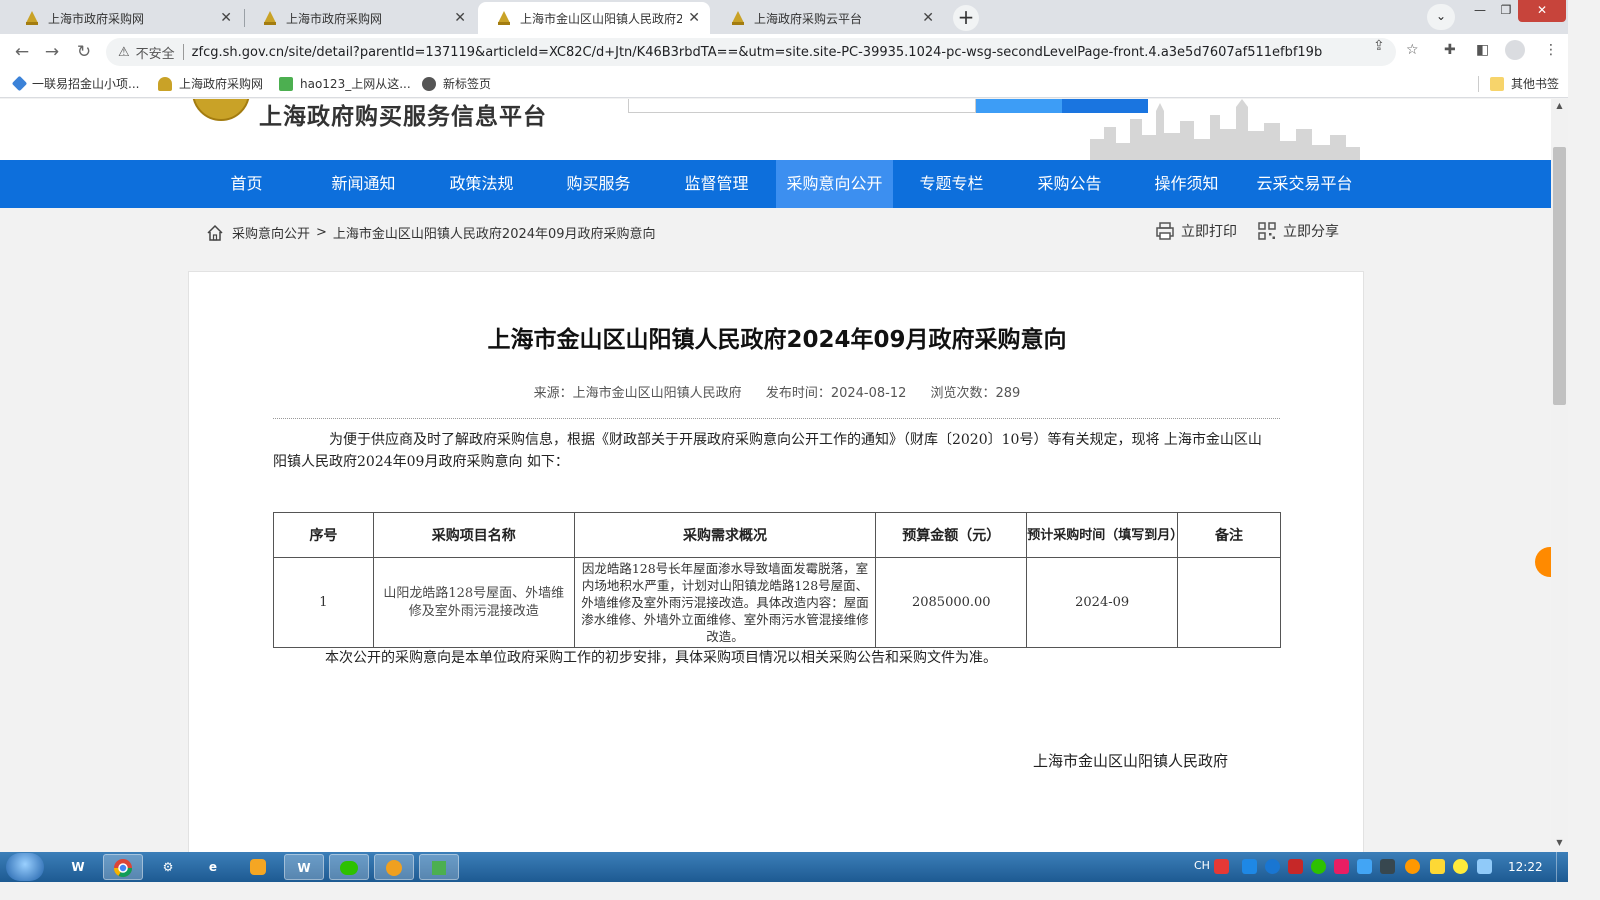 The width and height of the screenshot is (1600, 900). What do you see at coordinates (271, 232) in the screenshot?
I see `breadcrumb-parent: 采购意向公开` at bounding box center [271, 232].